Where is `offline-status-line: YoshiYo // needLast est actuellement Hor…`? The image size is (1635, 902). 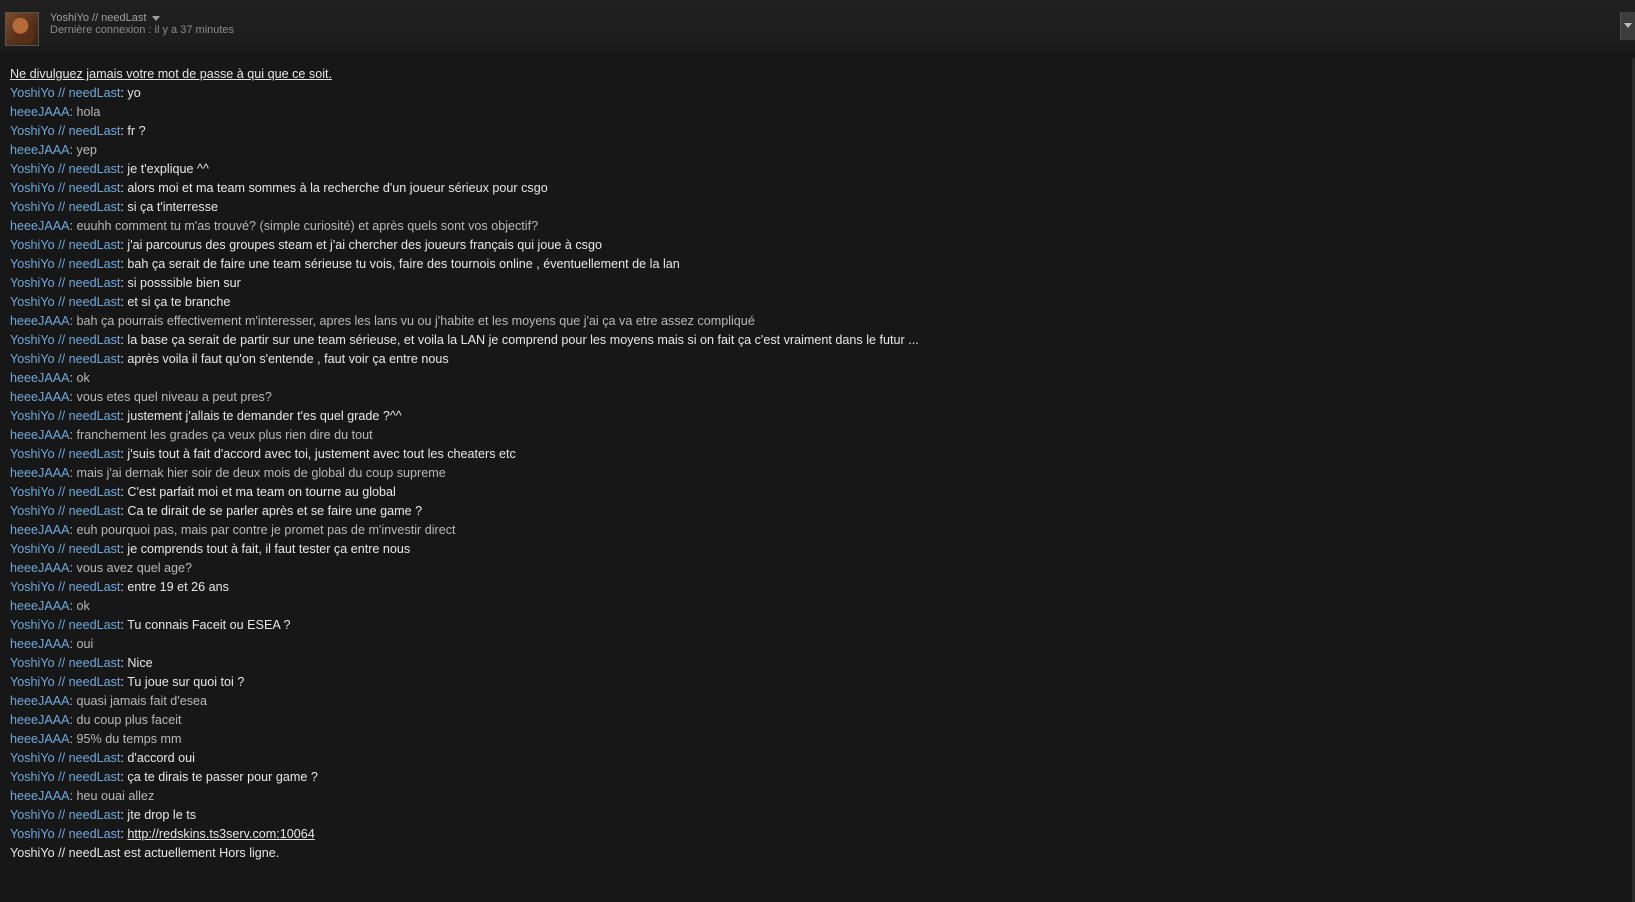
offline-status-line: YoshiYo // needLast est actuellement Hor… is located at coordinates (145, 853).